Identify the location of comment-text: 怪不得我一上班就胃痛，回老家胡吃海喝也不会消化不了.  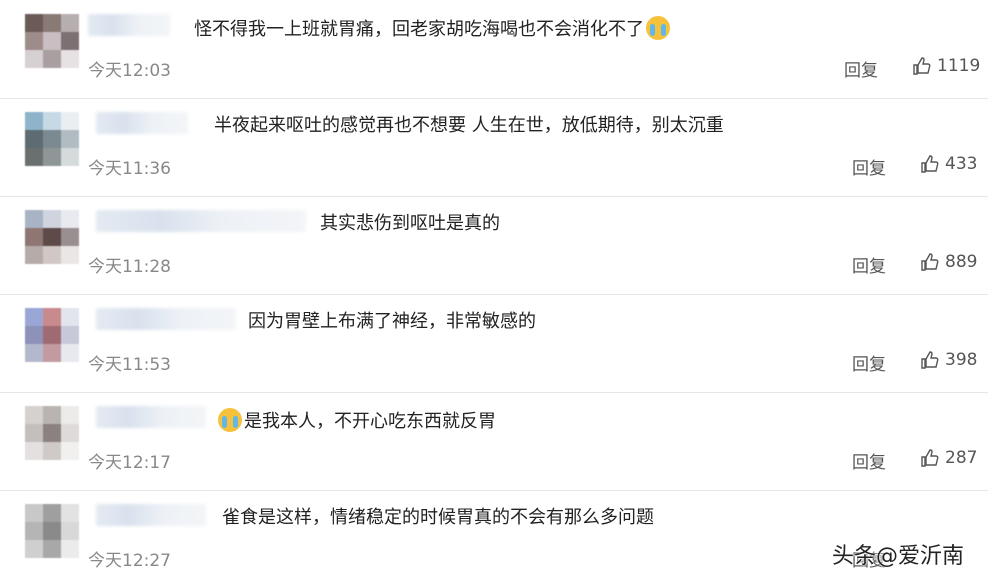
(433, 29).